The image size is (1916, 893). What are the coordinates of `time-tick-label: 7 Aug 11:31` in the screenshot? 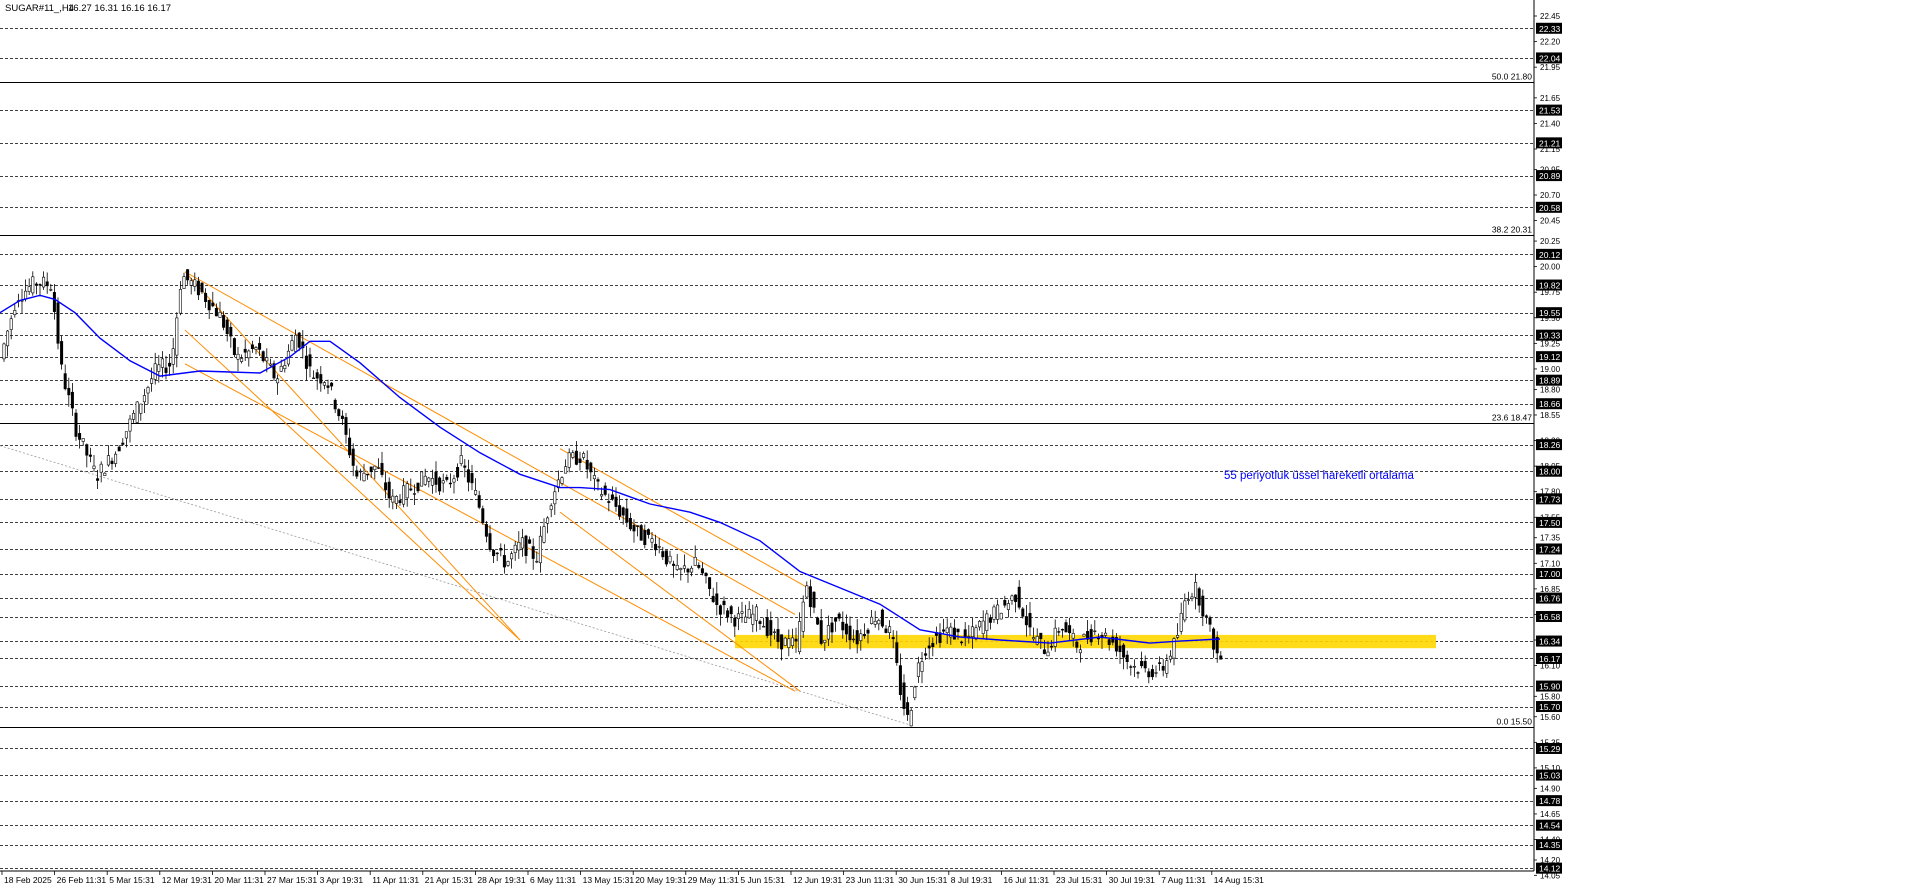 It's located at (1183, 880).